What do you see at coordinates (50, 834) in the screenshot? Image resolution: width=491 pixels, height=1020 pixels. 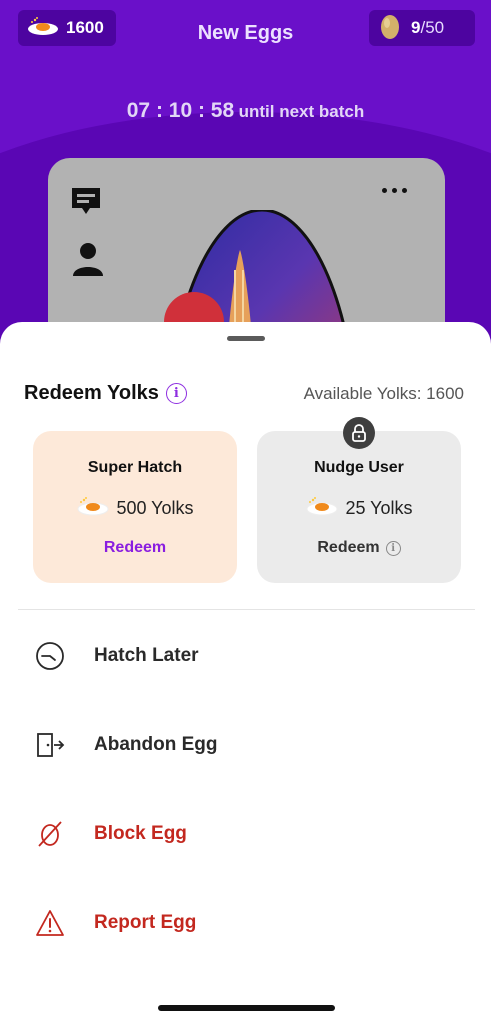 I see `block-egg-icon` at bounding box center [50, 834].